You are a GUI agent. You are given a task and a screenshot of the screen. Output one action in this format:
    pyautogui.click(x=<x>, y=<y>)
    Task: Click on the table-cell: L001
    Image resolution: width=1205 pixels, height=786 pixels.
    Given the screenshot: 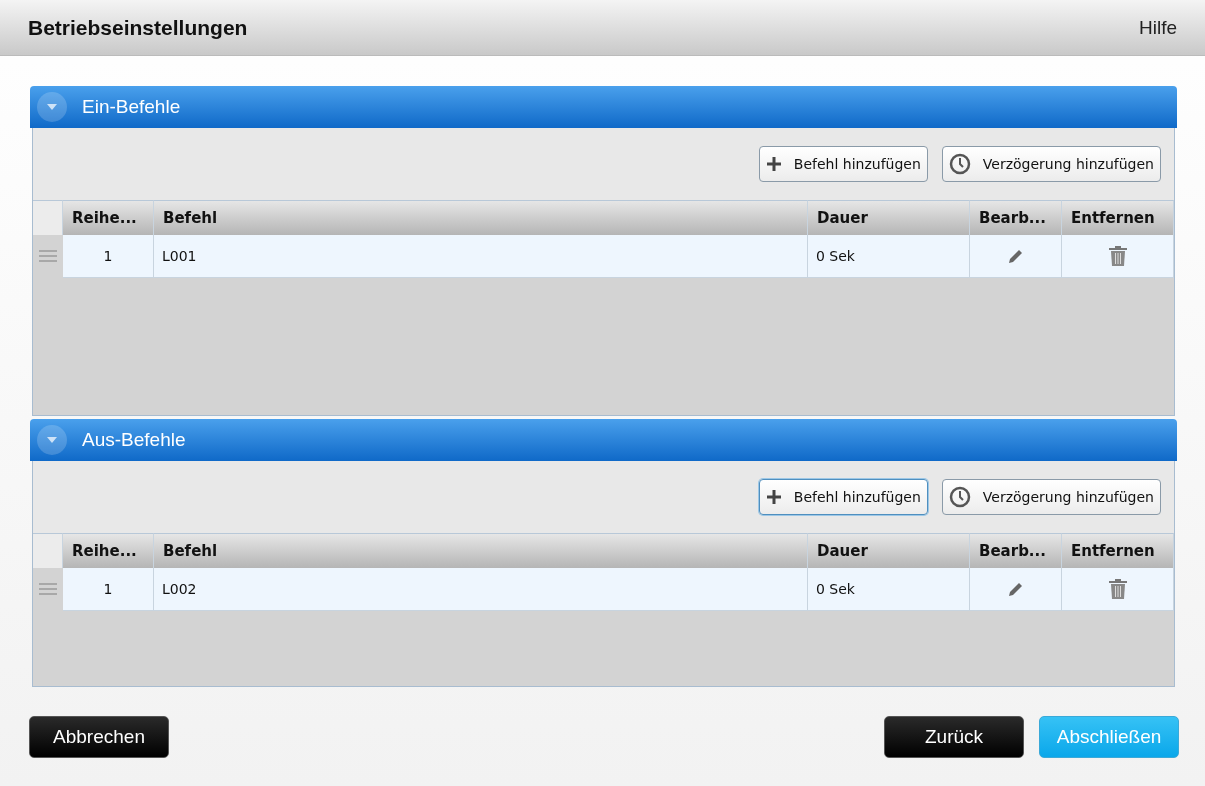 What is the action you would take?
    pyautogui.click(x=481, y=256)
    